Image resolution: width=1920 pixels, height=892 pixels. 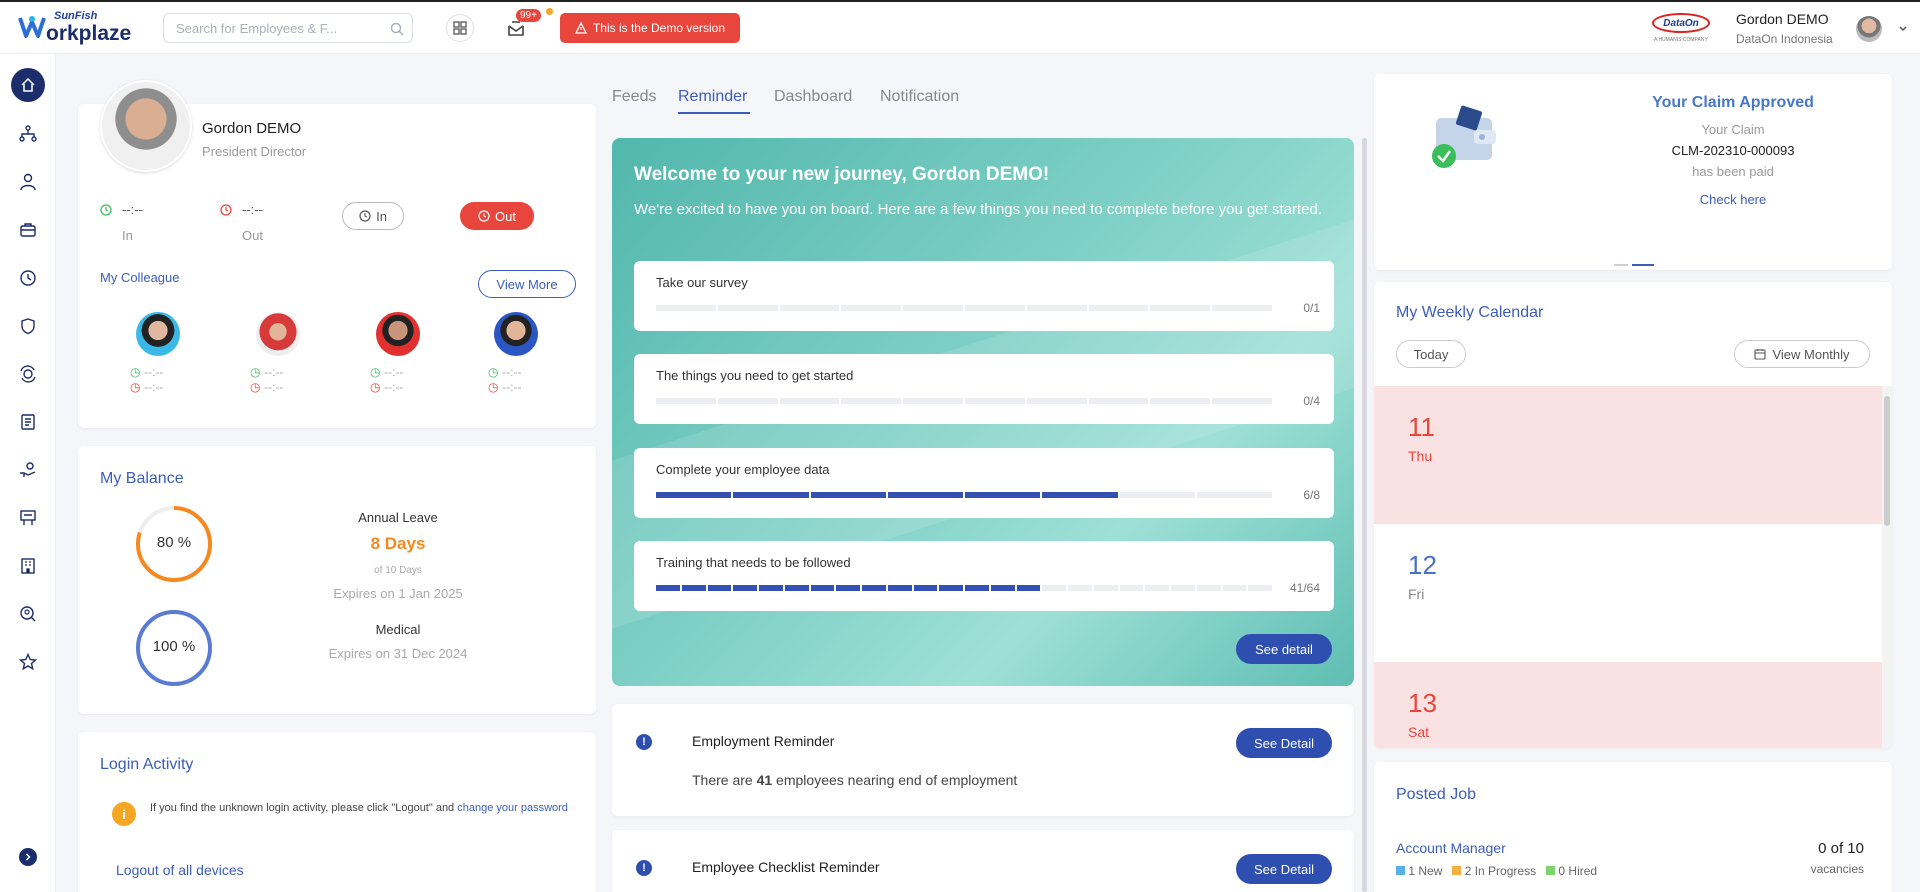 I want to click on task-count: 41/64, so click(x=1304, y=588).